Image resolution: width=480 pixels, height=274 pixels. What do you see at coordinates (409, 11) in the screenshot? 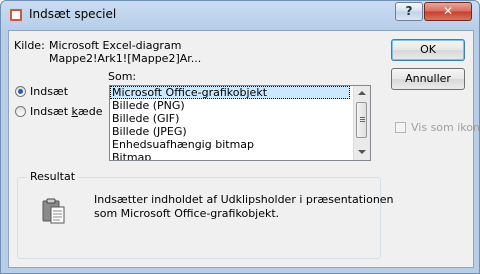
I see `help-button: ?` at bounding box center [409, 11].